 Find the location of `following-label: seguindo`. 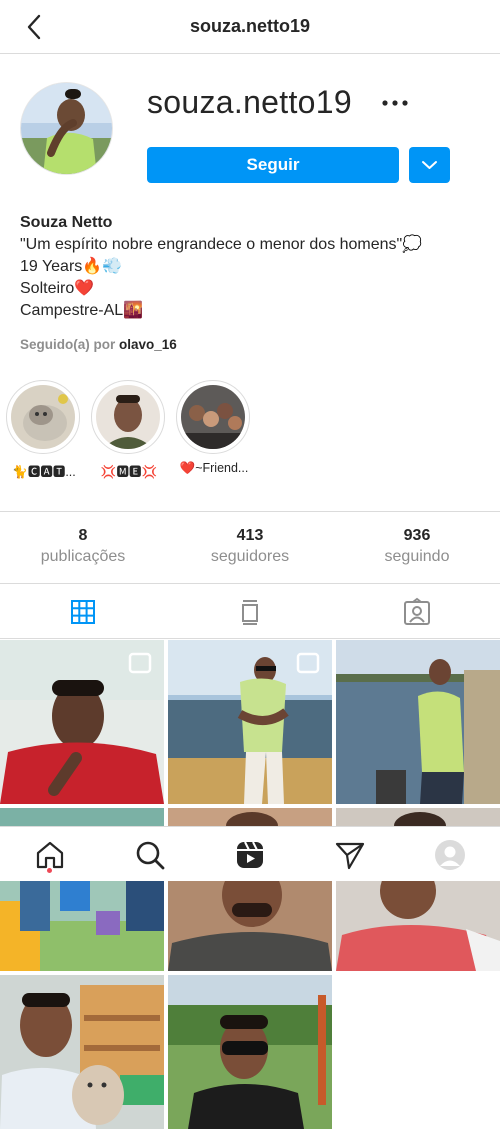

following-label: seguindo is located at coordinates (417, 556).